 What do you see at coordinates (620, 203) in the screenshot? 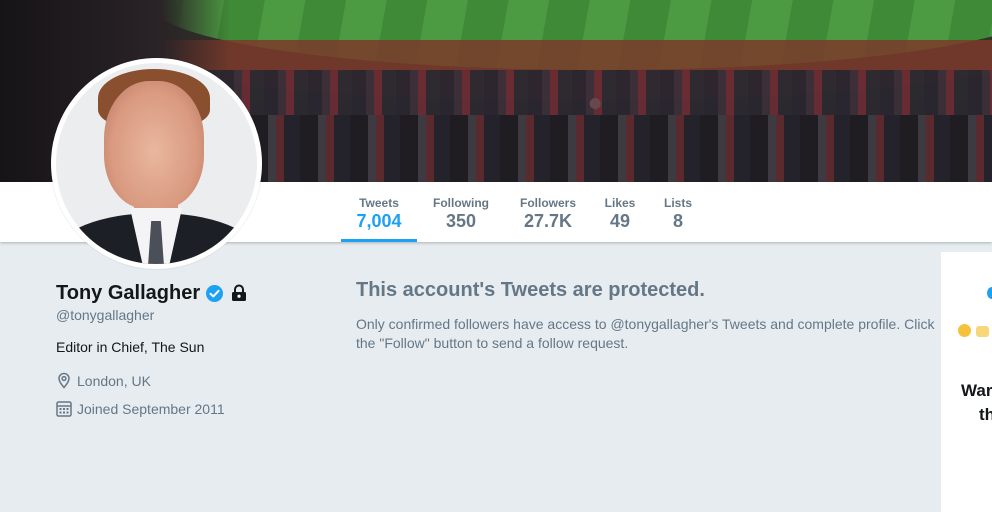
I see `nav-likes-label: Likes` at bounding box center [620, 203].